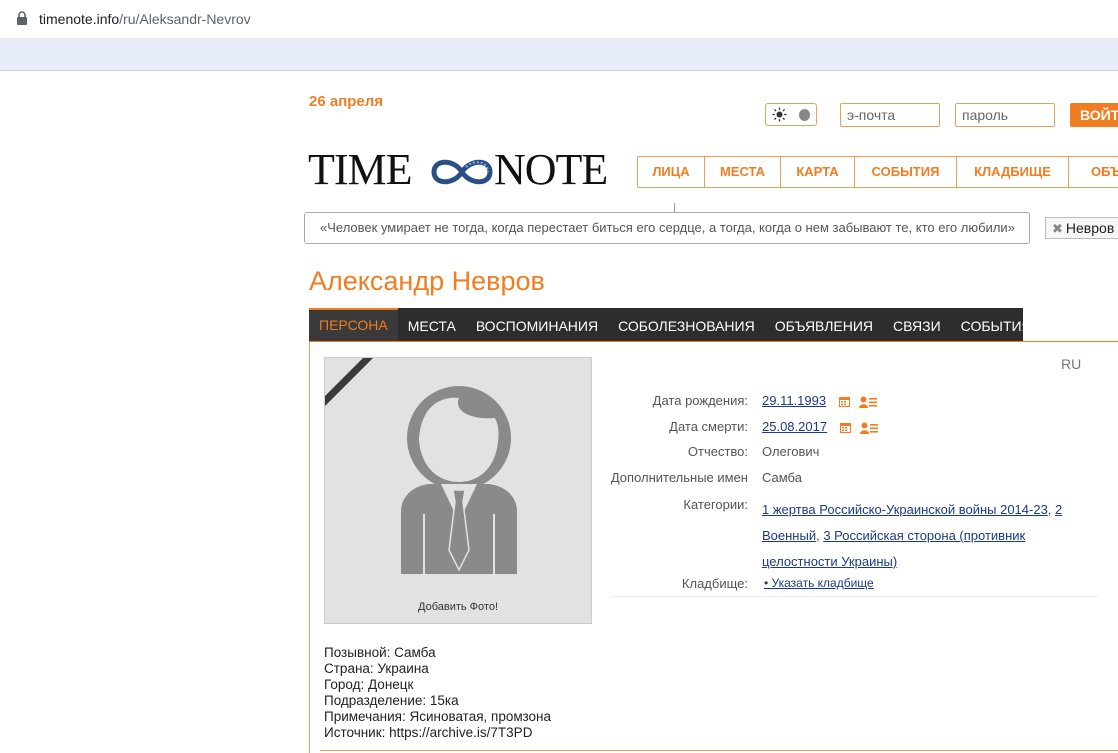 Image resolution: width=1118 pixels, height=753 pixels. Describe the element at coordinates (391, 700) in the screenshot. I see `bio-line: Подразделение: 15ка` at that location.